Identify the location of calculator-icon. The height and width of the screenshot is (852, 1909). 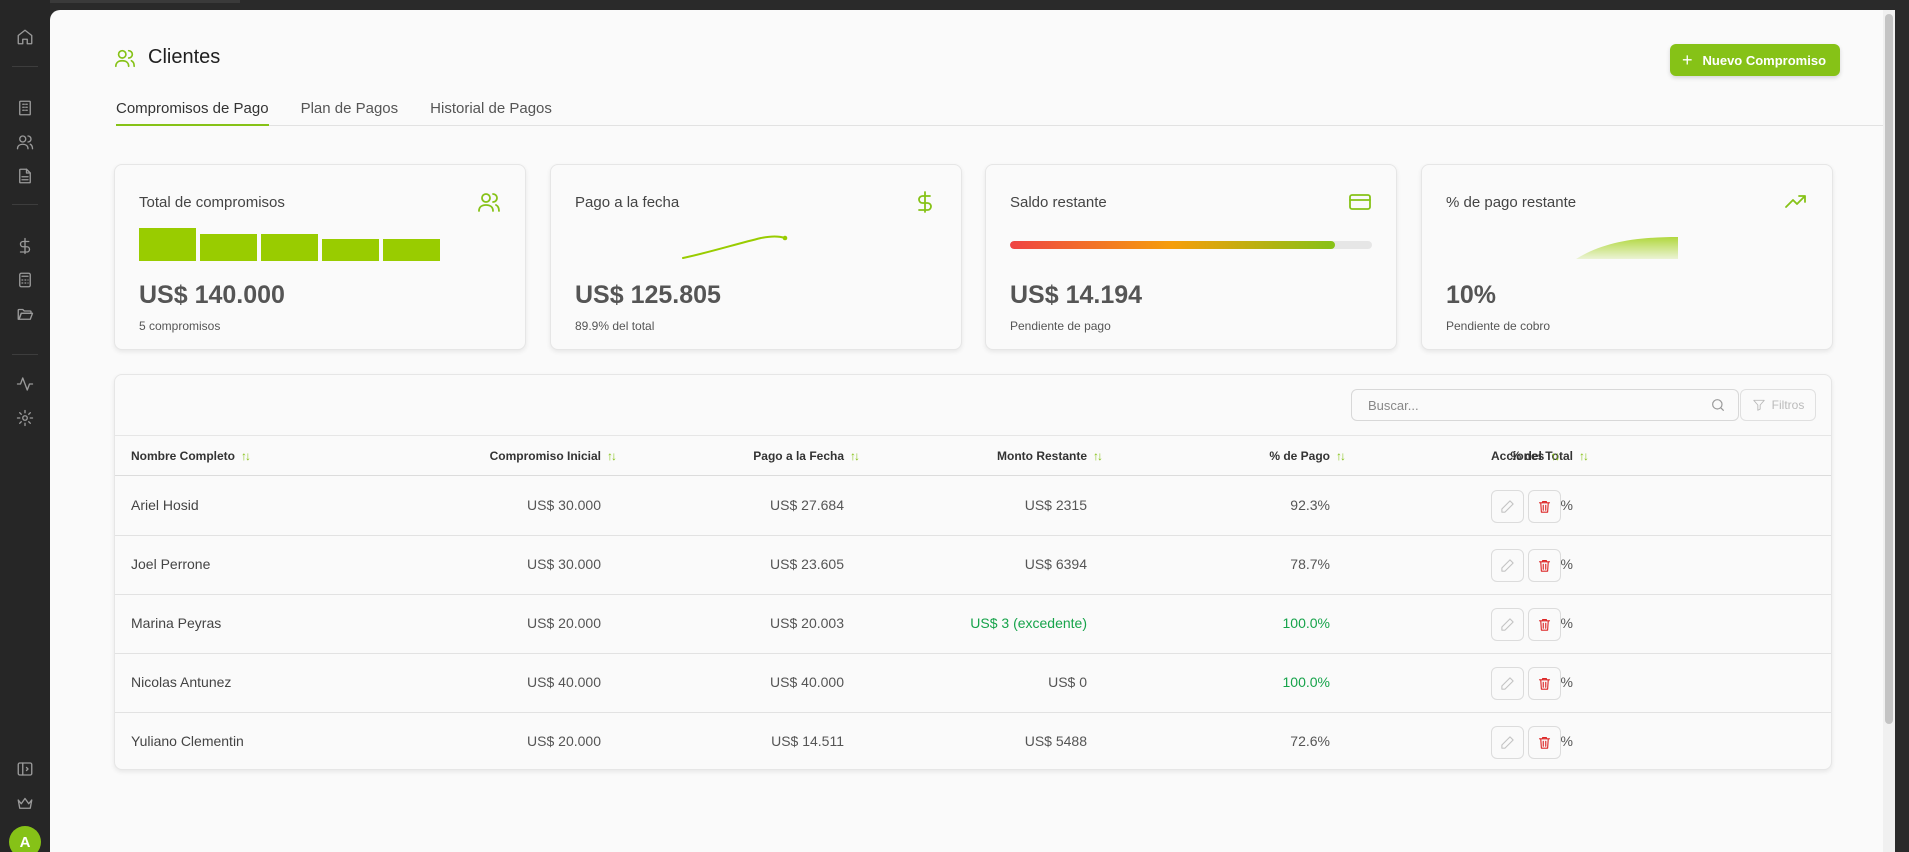
(25, 280).